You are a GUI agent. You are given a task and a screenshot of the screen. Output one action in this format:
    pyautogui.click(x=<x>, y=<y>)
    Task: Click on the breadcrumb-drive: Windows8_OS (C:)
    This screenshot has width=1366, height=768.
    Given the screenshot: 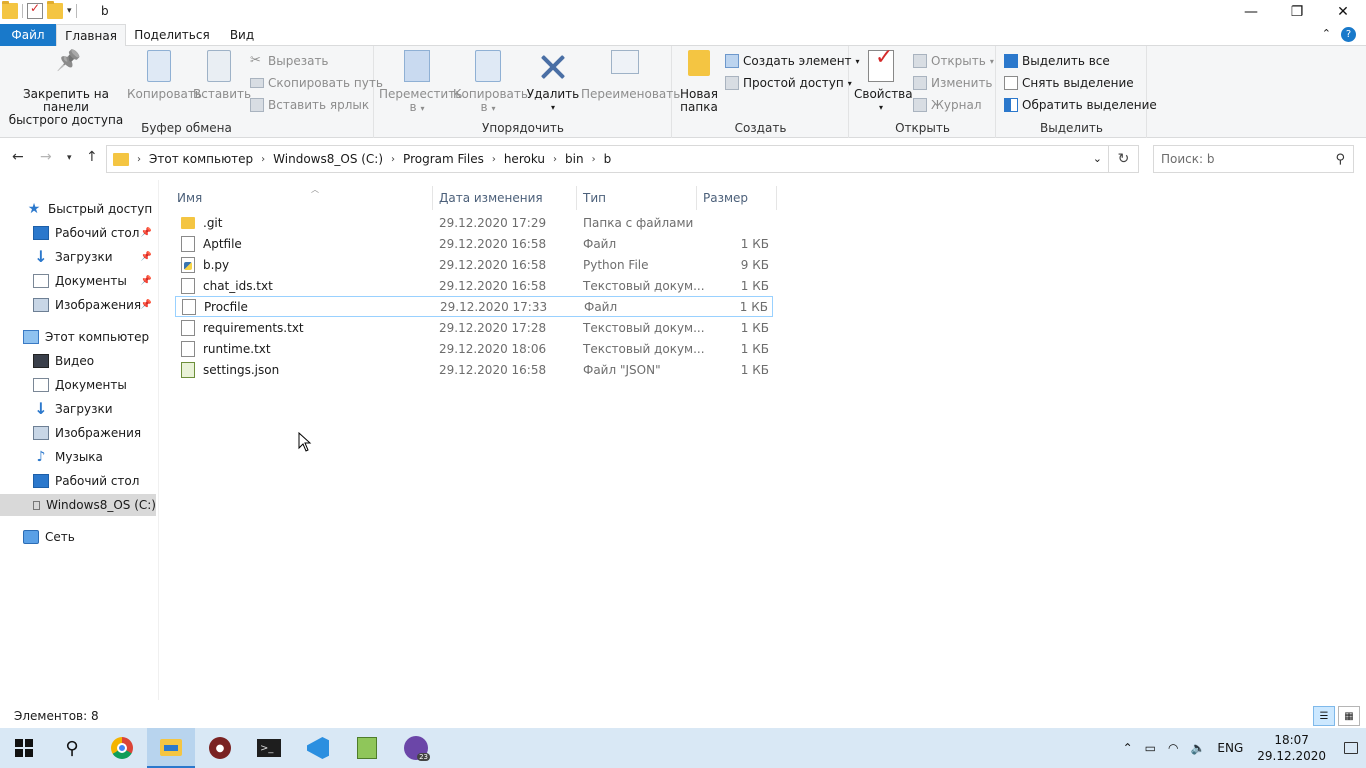 What is the action you would take?
    pyautogui.click(x=328, y=159)
    